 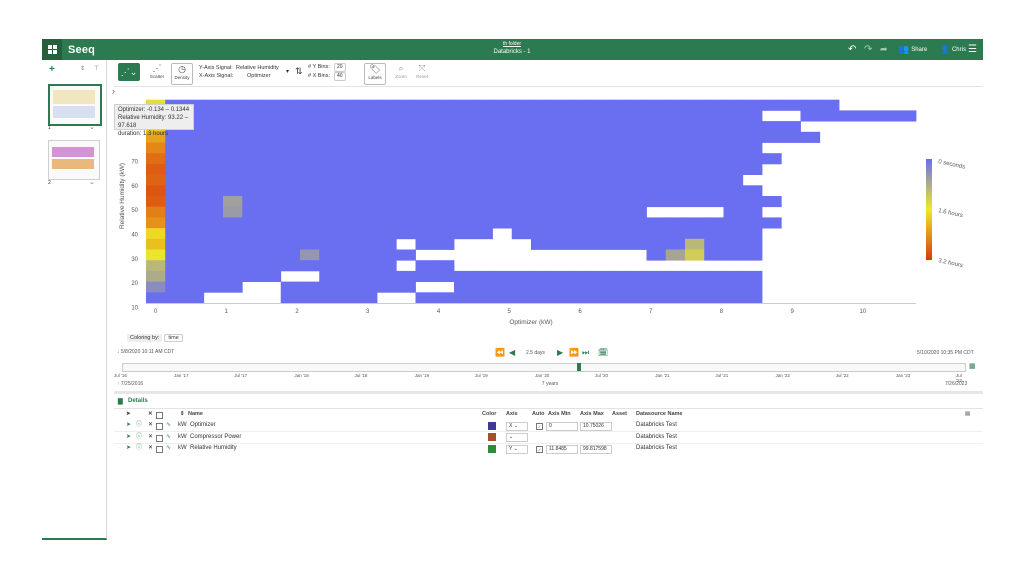 I want to click on color-swatch, so click(x=492, y=425).